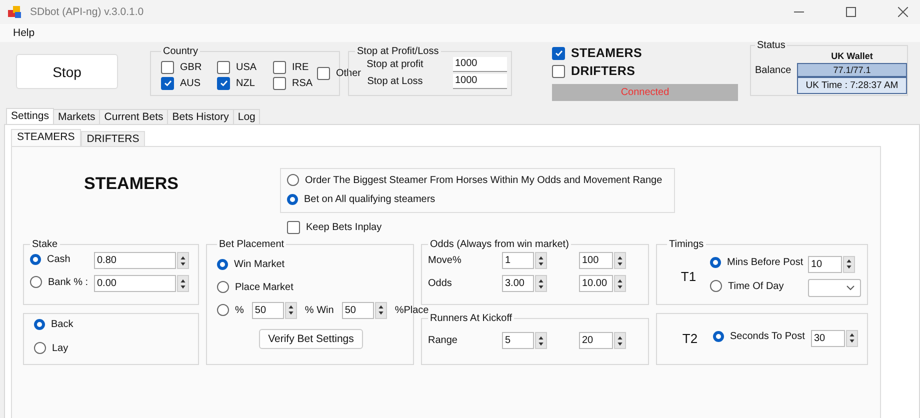 The image size is (920, 418). I want to click on option-label: Mins Before Post, so click(765, 262).